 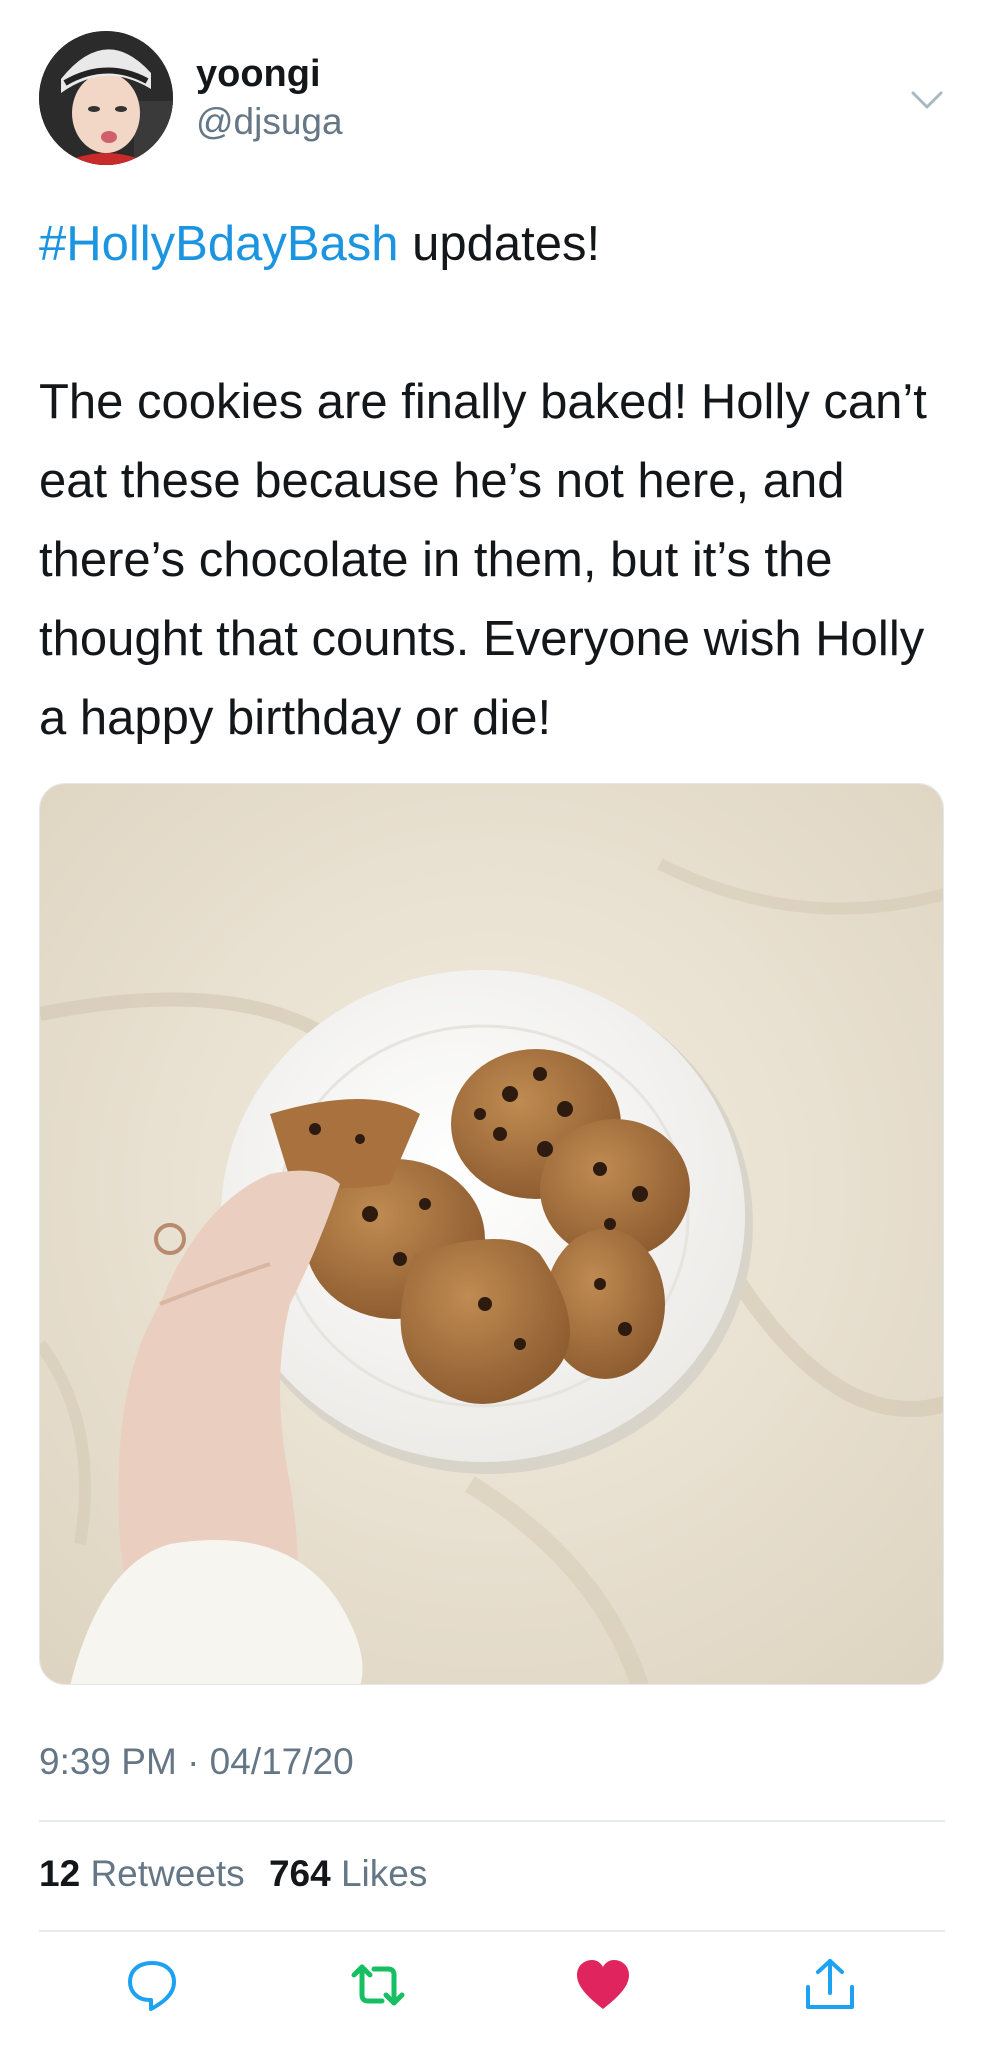 I want to click on retweet-icon, so click(x=378, y=1985).